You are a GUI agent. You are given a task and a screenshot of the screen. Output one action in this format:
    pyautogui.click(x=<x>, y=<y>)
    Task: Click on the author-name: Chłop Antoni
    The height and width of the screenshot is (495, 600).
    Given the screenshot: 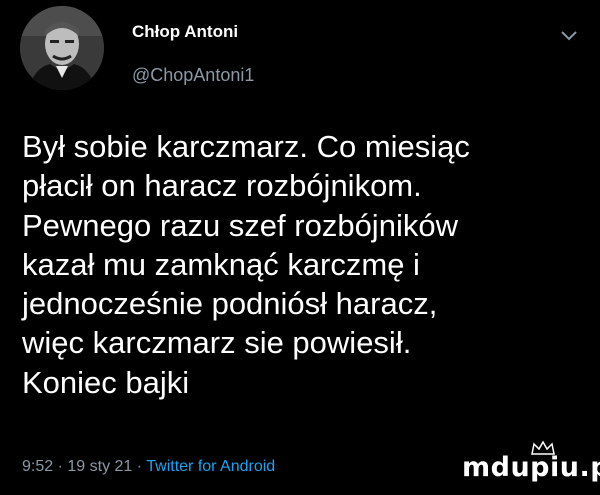 What is the action you would take?
    pyautogui.click(x=185, y=32)
    